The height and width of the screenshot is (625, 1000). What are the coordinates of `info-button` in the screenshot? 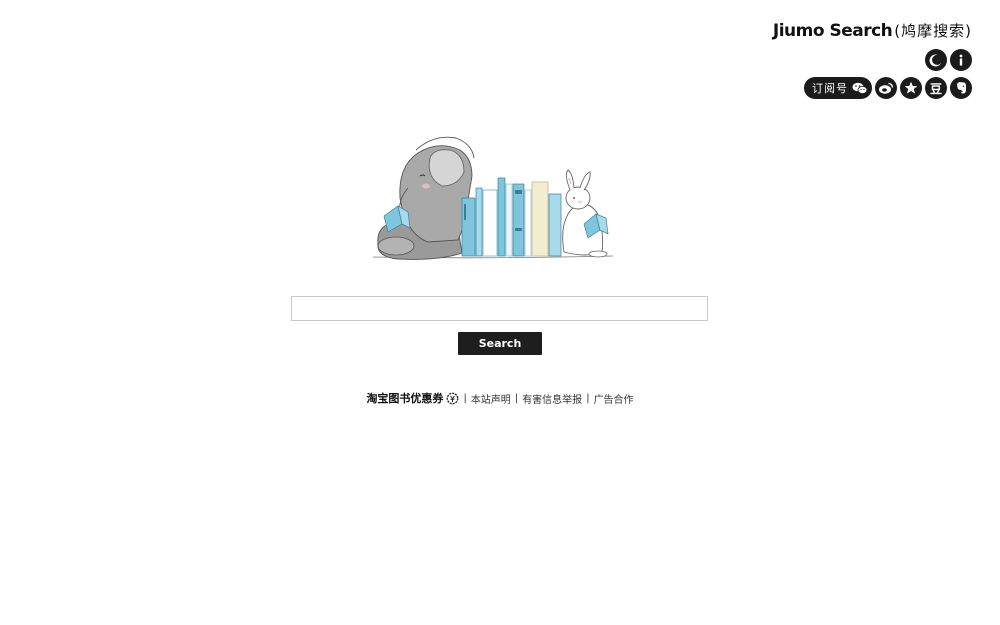 It's located at (961, 60).